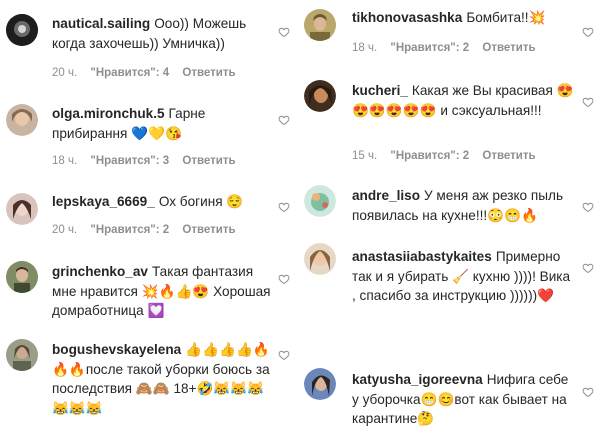  I want to click on comment-meta: 20 ч. "Нравится": 2 Ответить, so click(149, 230).